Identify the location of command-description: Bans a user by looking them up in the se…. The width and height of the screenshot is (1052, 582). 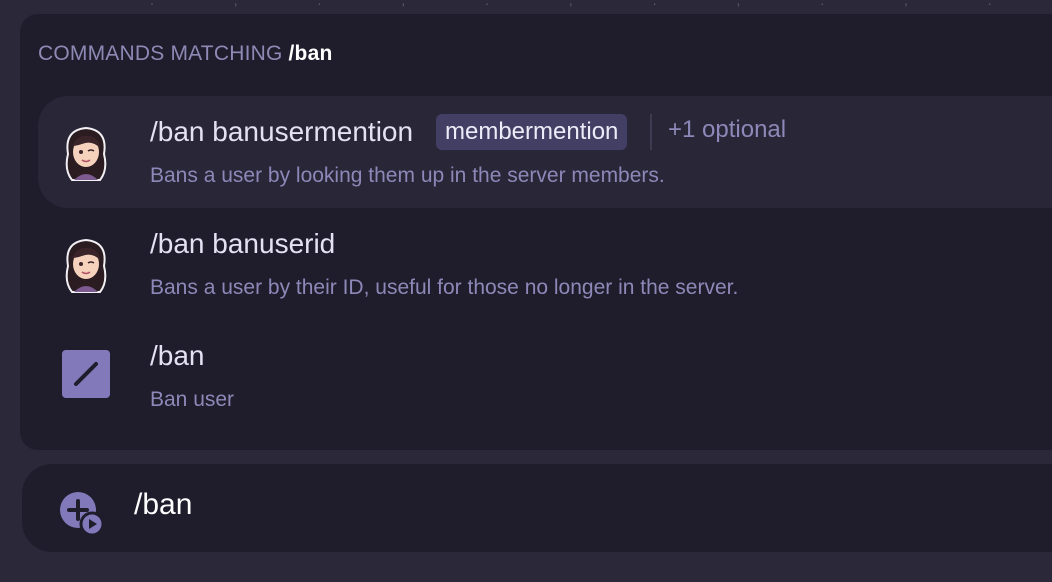
(407, 175).